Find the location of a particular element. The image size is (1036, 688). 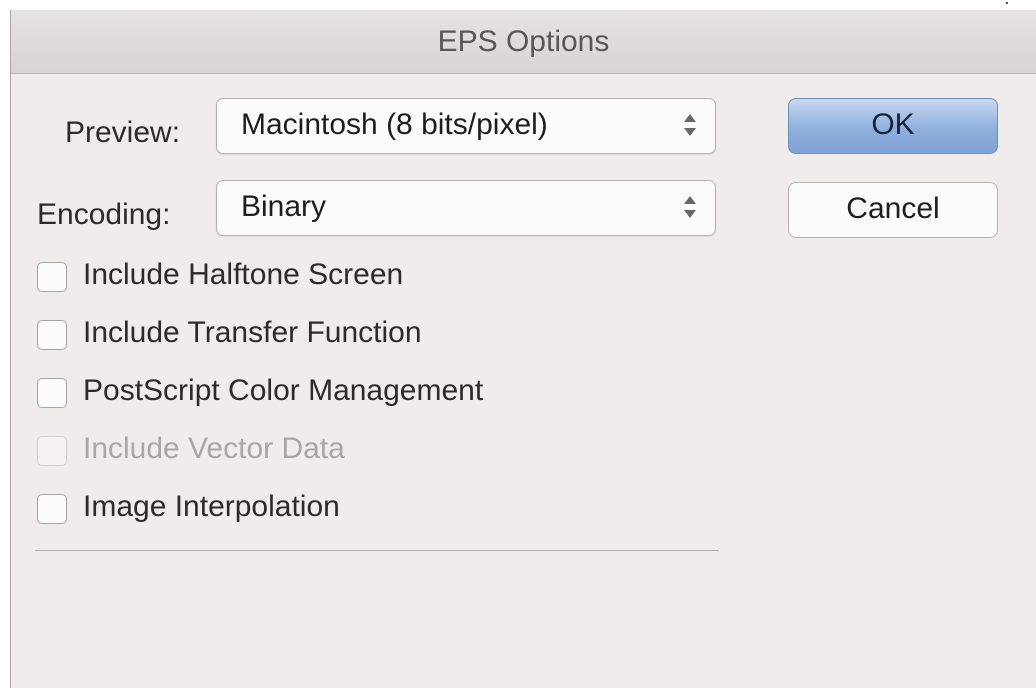

cancel-button: Cancel is located at coordinates (893, 210).